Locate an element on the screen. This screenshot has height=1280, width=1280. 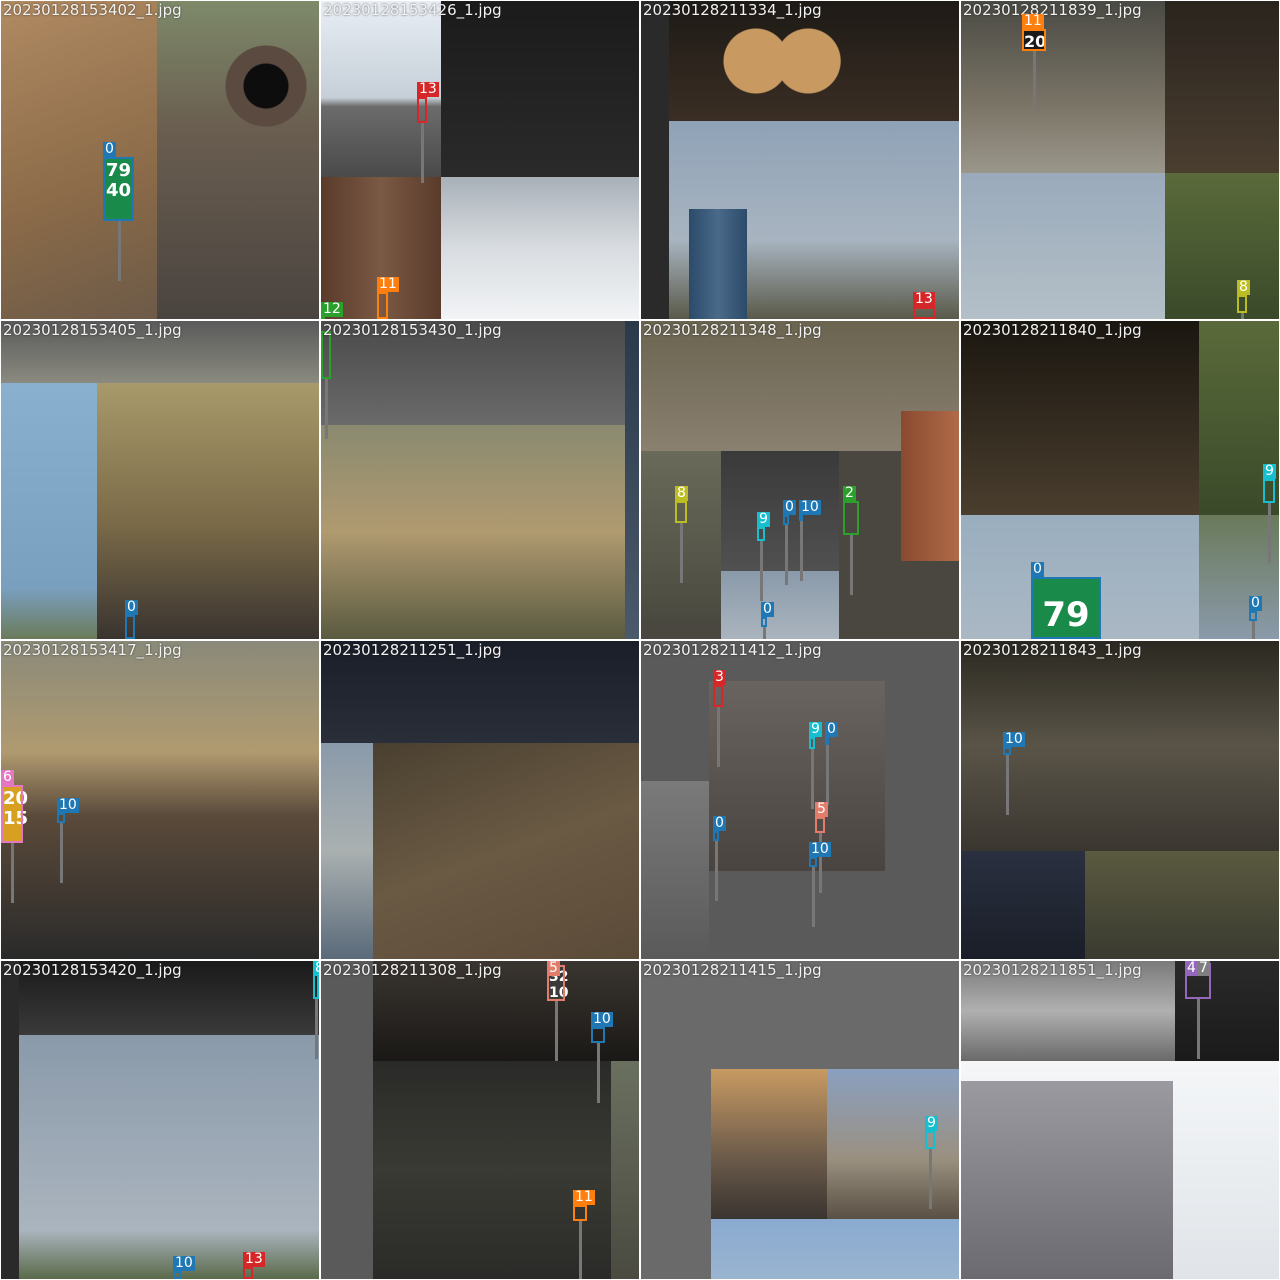
mosaic-tile: 32 10 5 10 11 20230128211308_1.jpg is located at coordinates (480, 1120).